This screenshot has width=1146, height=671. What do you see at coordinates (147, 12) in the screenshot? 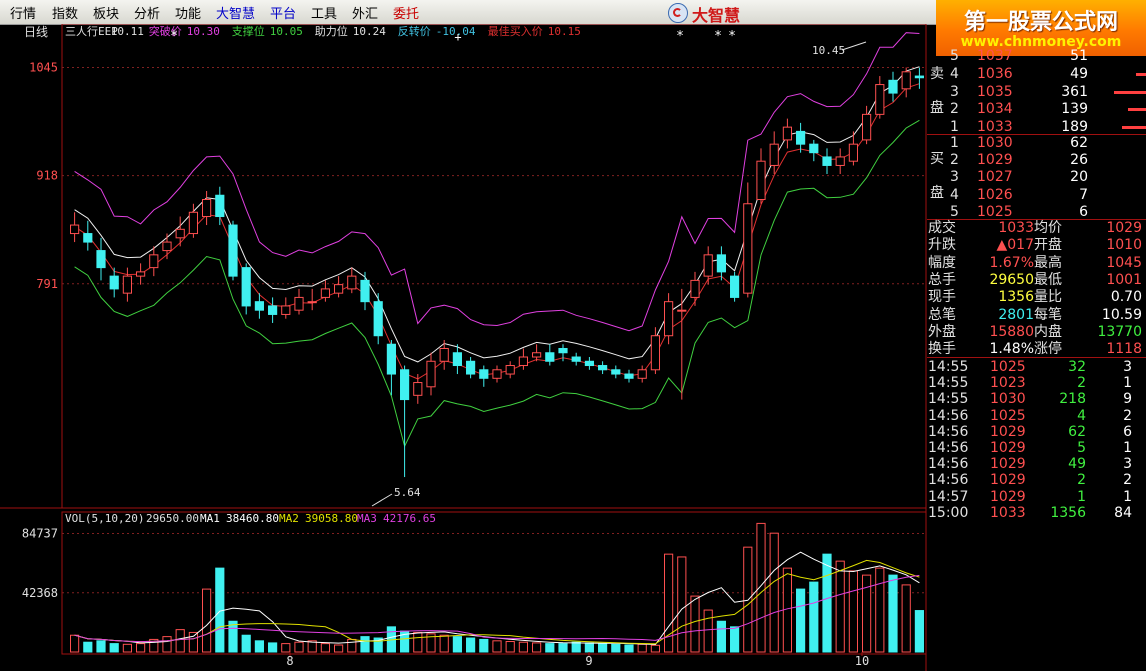
I see `menu-item-3: 分析` at bounding box center [147, 12].